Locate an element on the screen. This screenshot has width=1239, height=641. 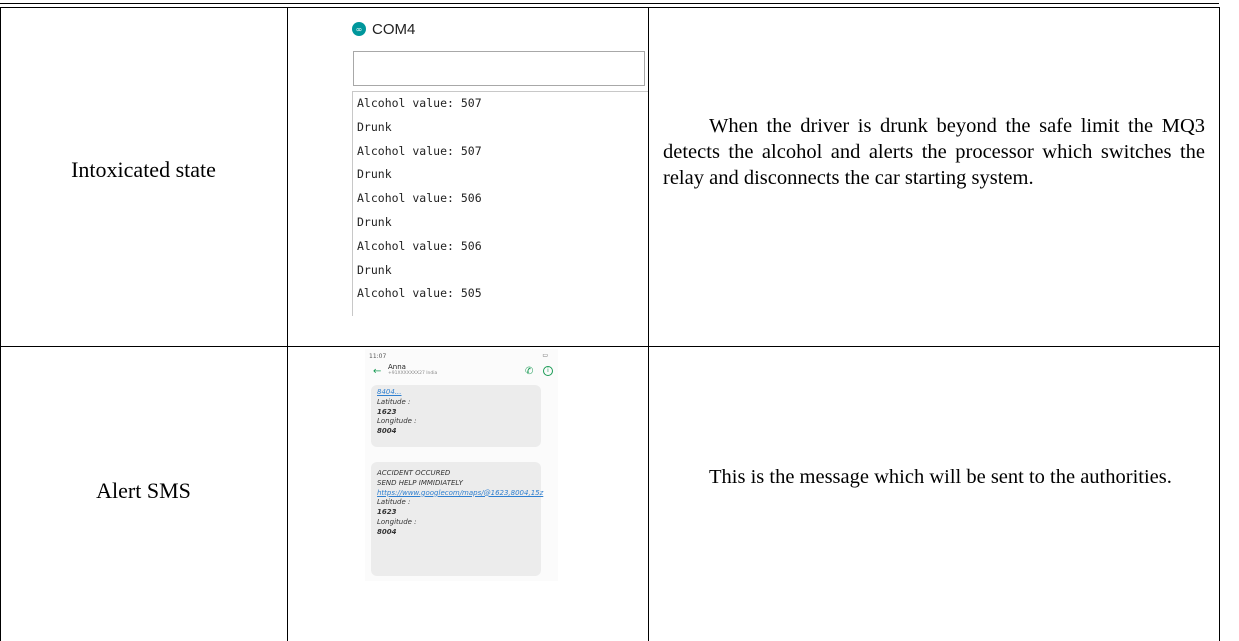
info-icon: i is located at coordinates (548, 371).